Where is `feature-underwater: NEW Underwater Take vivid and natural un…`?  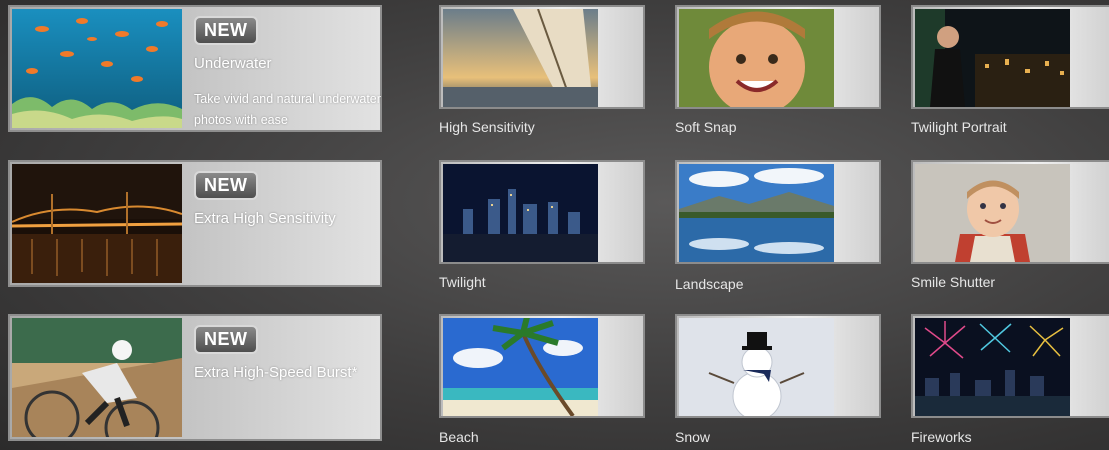
feature-underwater: NEW Underwater Take vivid and natural un… is located at coordinates (195, 68).